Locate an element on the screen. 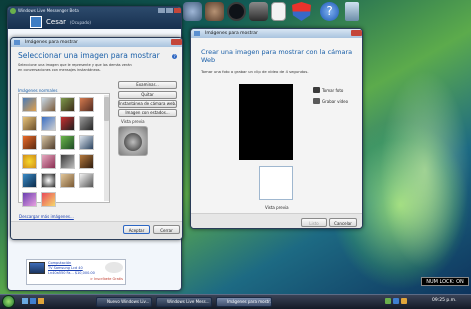 This screenshot has height=309, width=471. monkey-icon is located at coordinates (214, 11).